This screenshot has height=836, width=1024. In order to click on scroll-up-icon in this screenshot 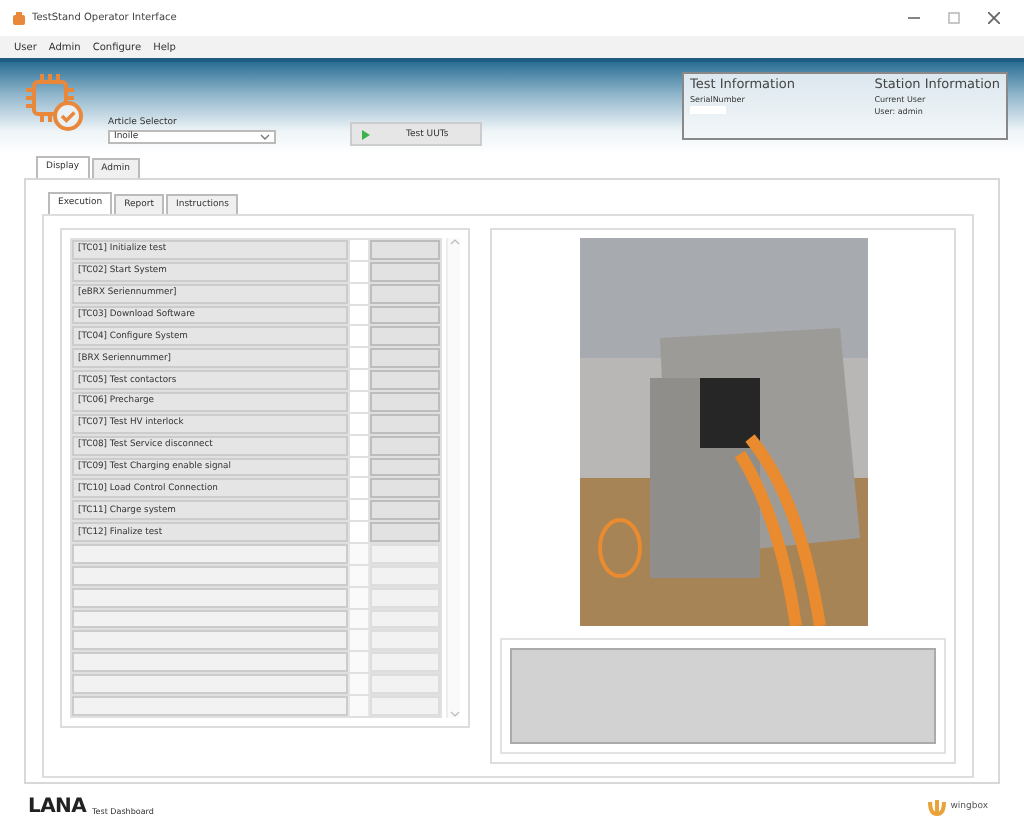, I will do `click(454, 242)`.